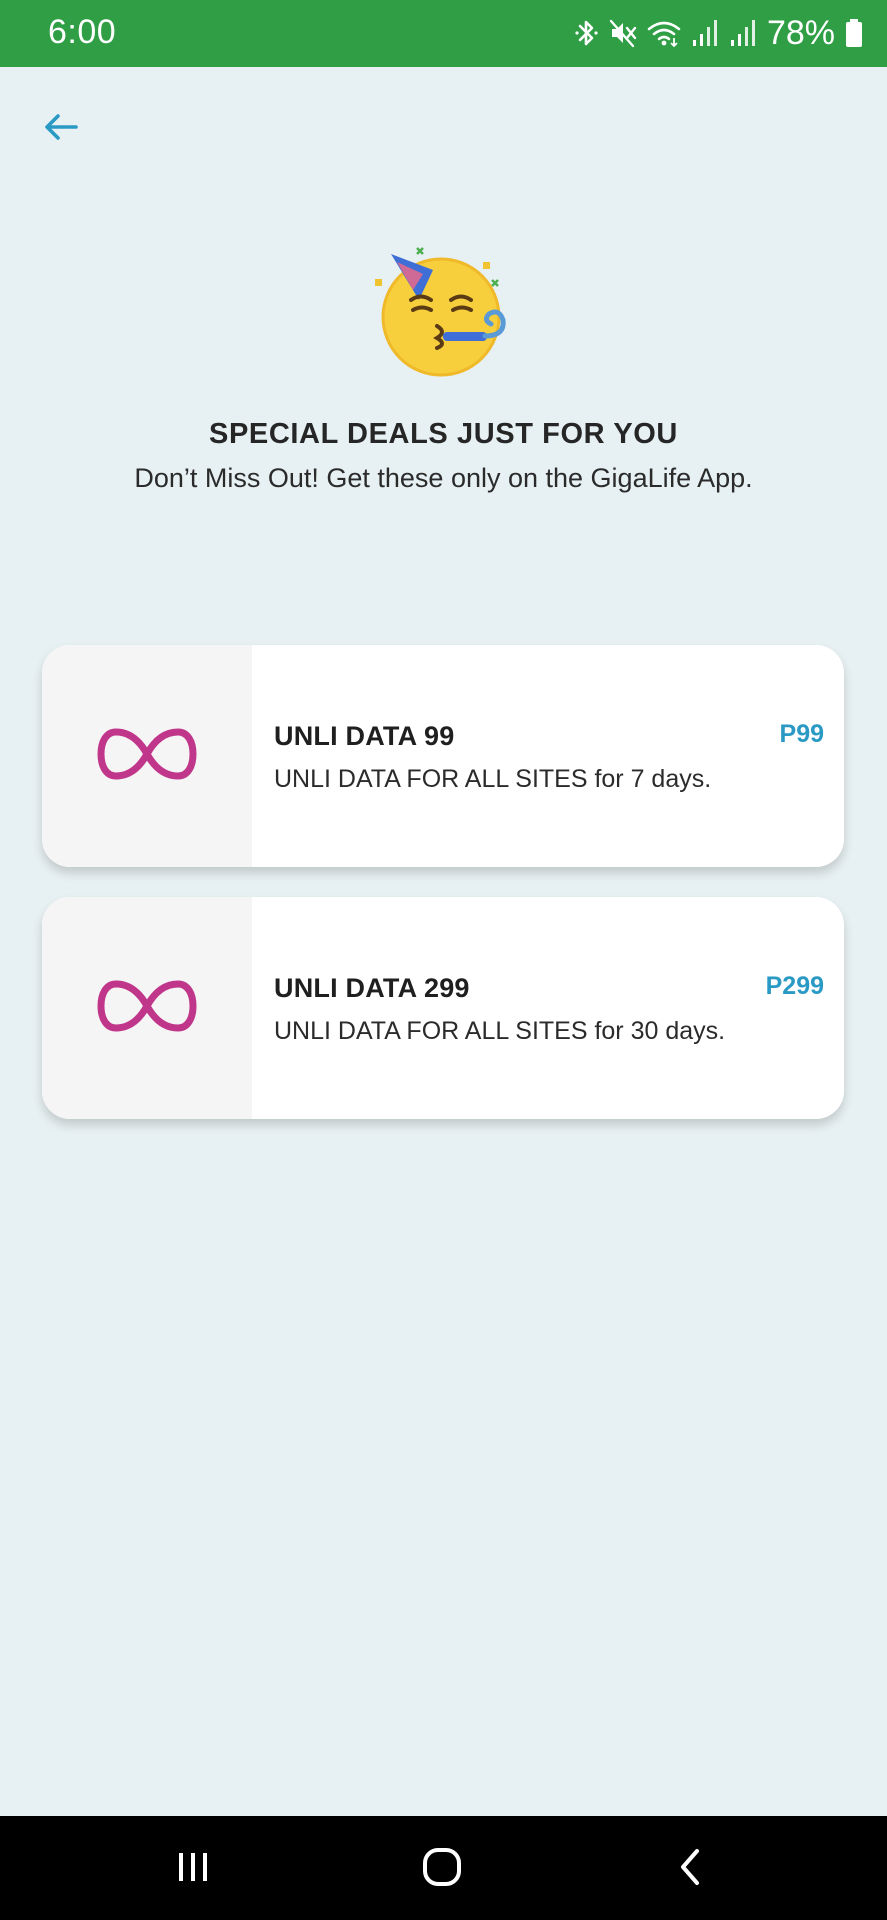  I want to click on battery-icon, so click(854, 33).